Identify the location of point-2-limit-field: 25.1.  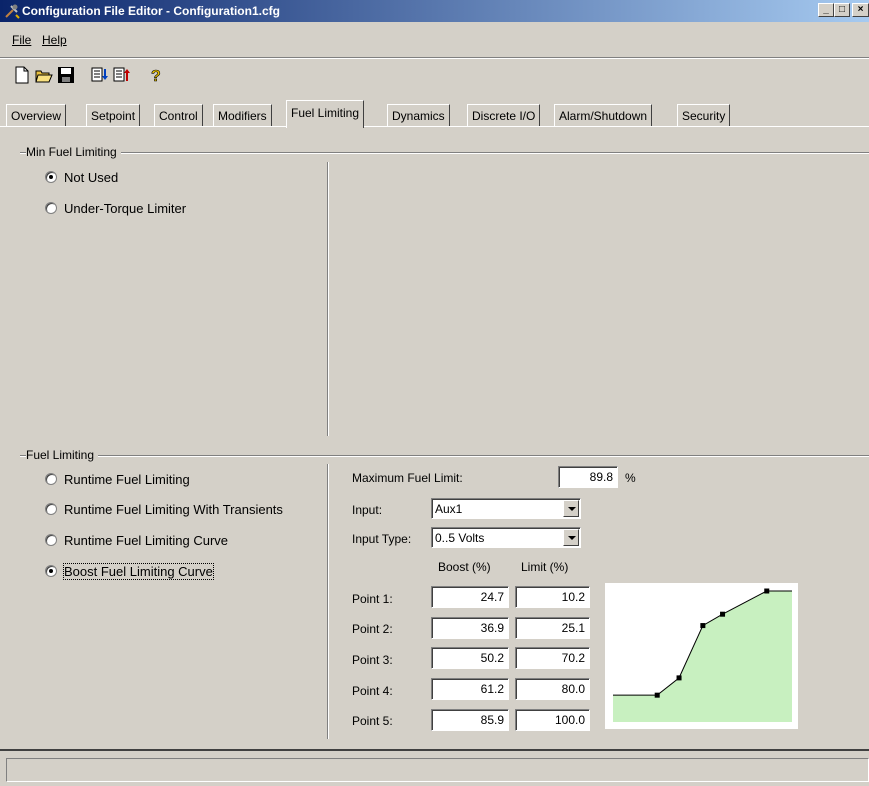
(552, 628).